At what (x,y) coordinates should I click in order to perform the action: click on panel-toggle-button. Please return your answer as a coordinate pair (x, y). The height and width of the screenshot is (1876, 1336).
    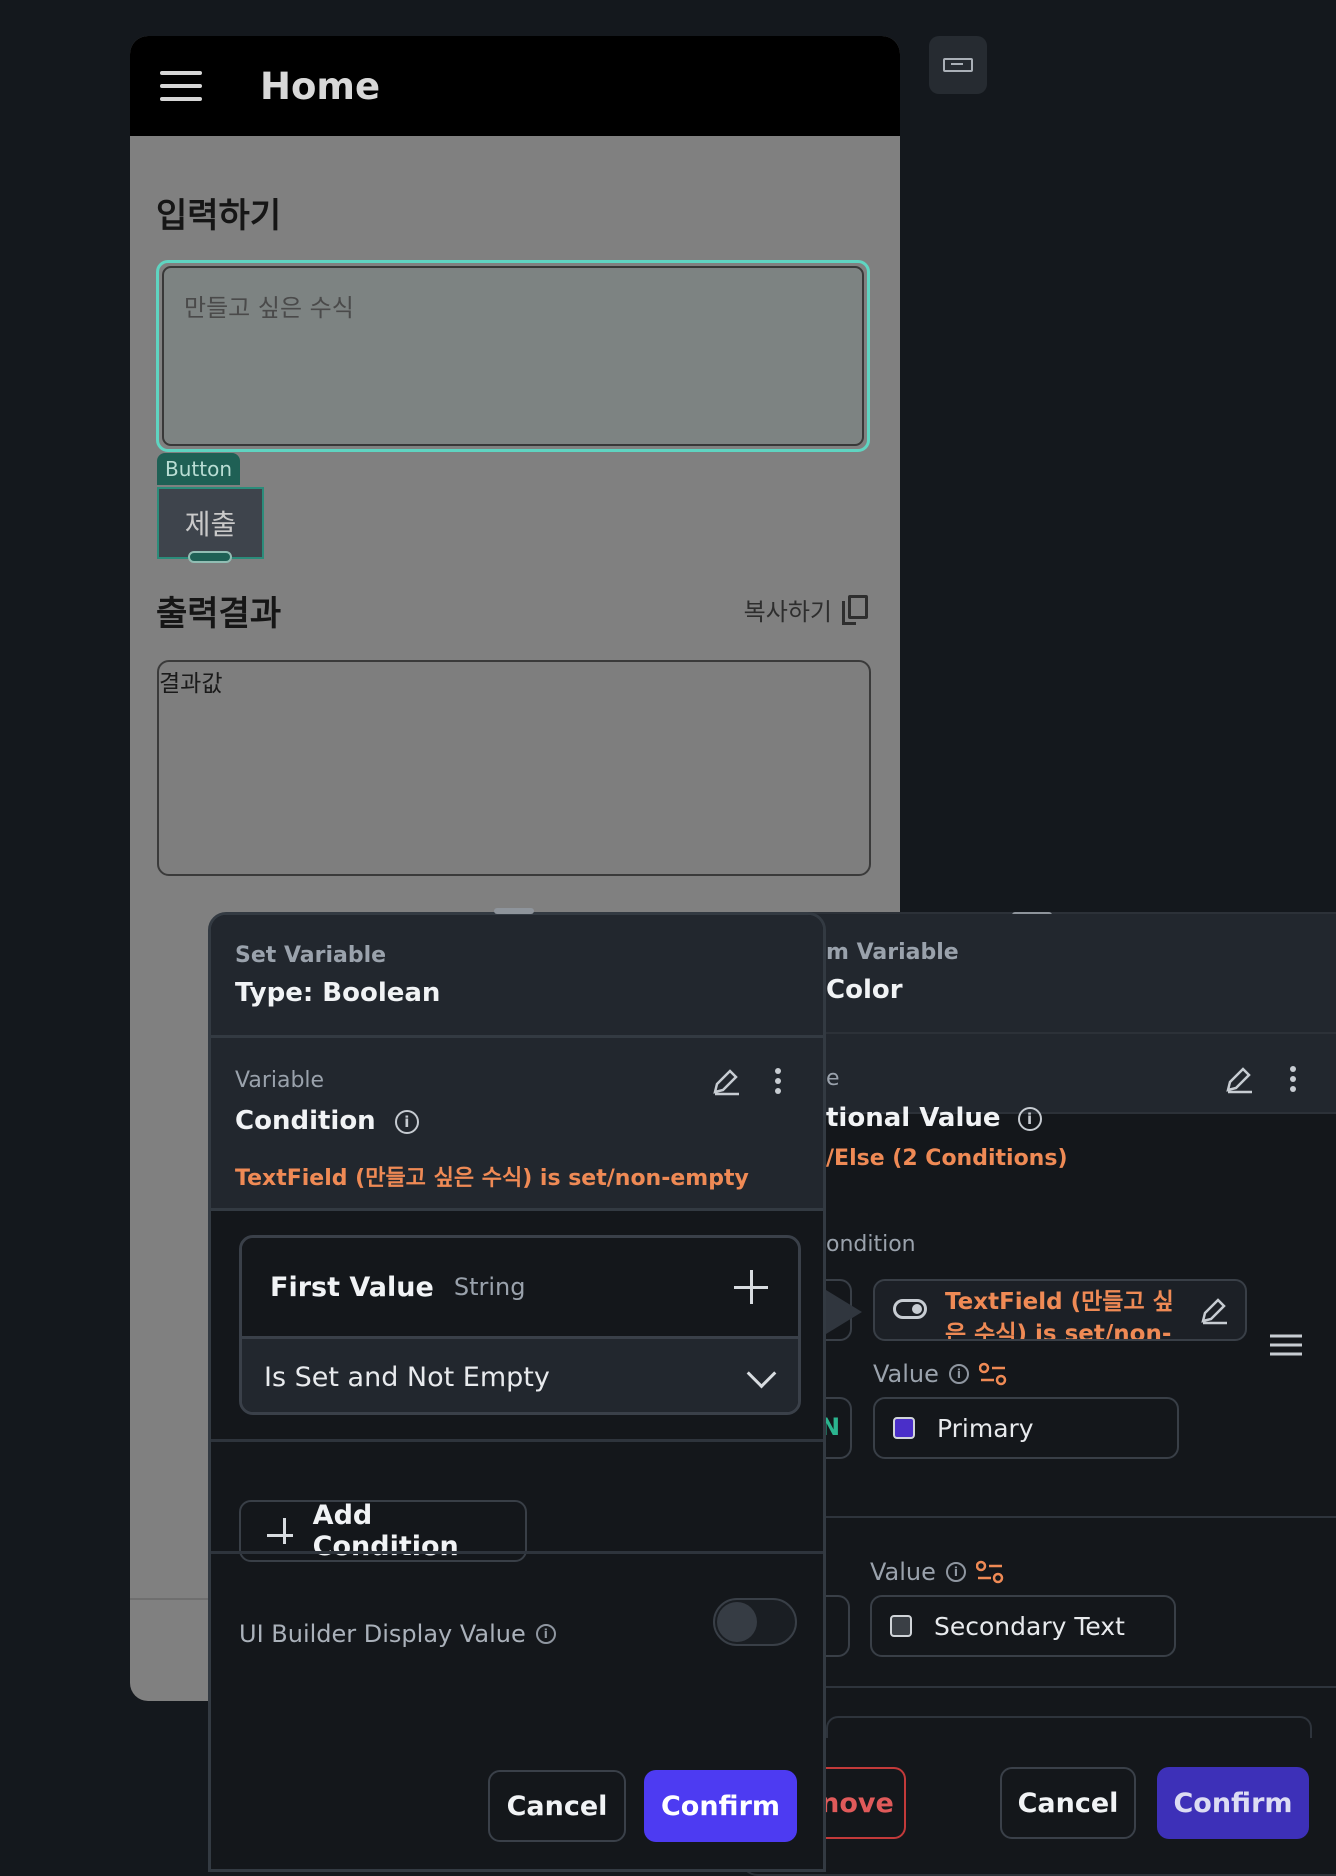
    Looking at the image, I should click on (958, 65).